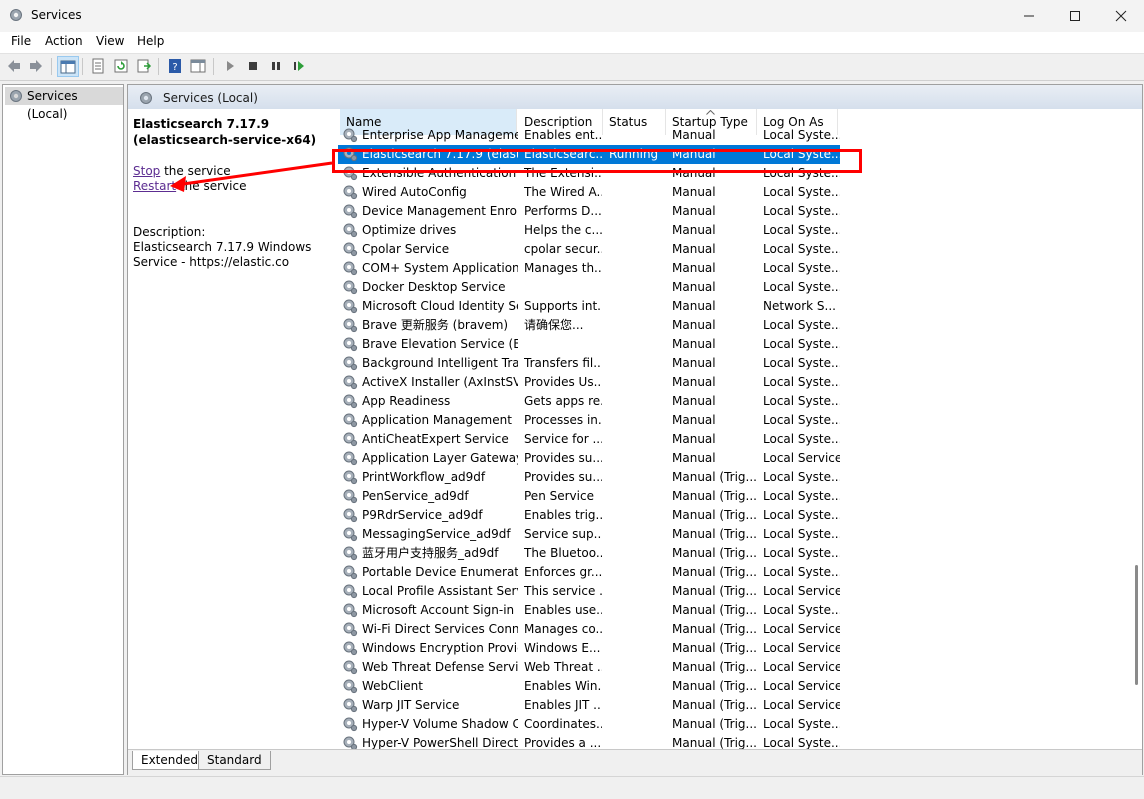 The height and width of the screenshot is (799, 1144). What do you see at coordinates (572, 787) in the screenshot?
I see `status-bar` at bounding box center [572, 787].